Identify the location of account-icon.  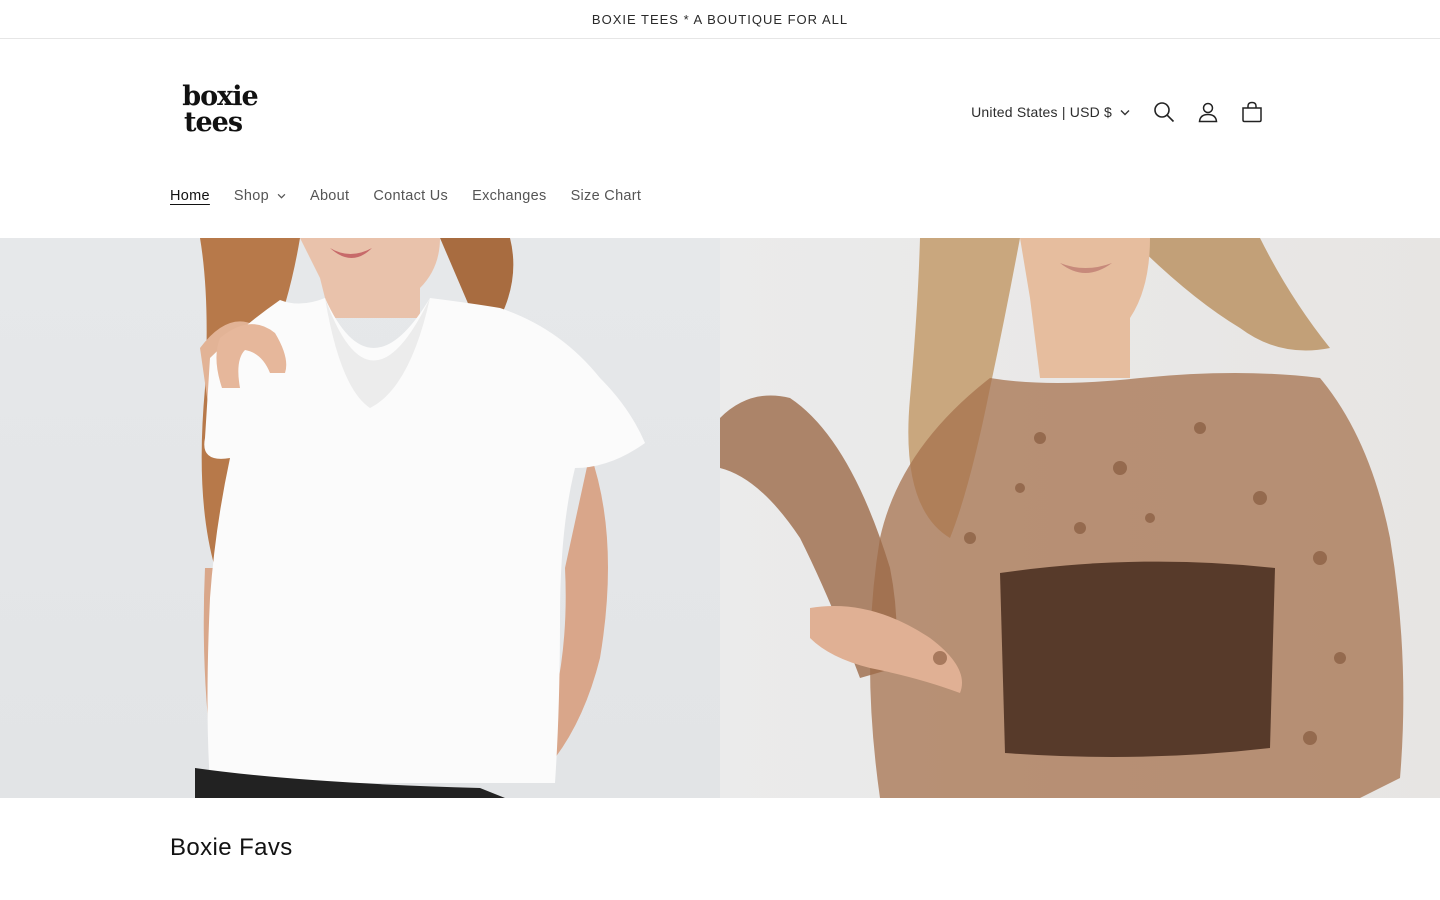
(1208, 112).